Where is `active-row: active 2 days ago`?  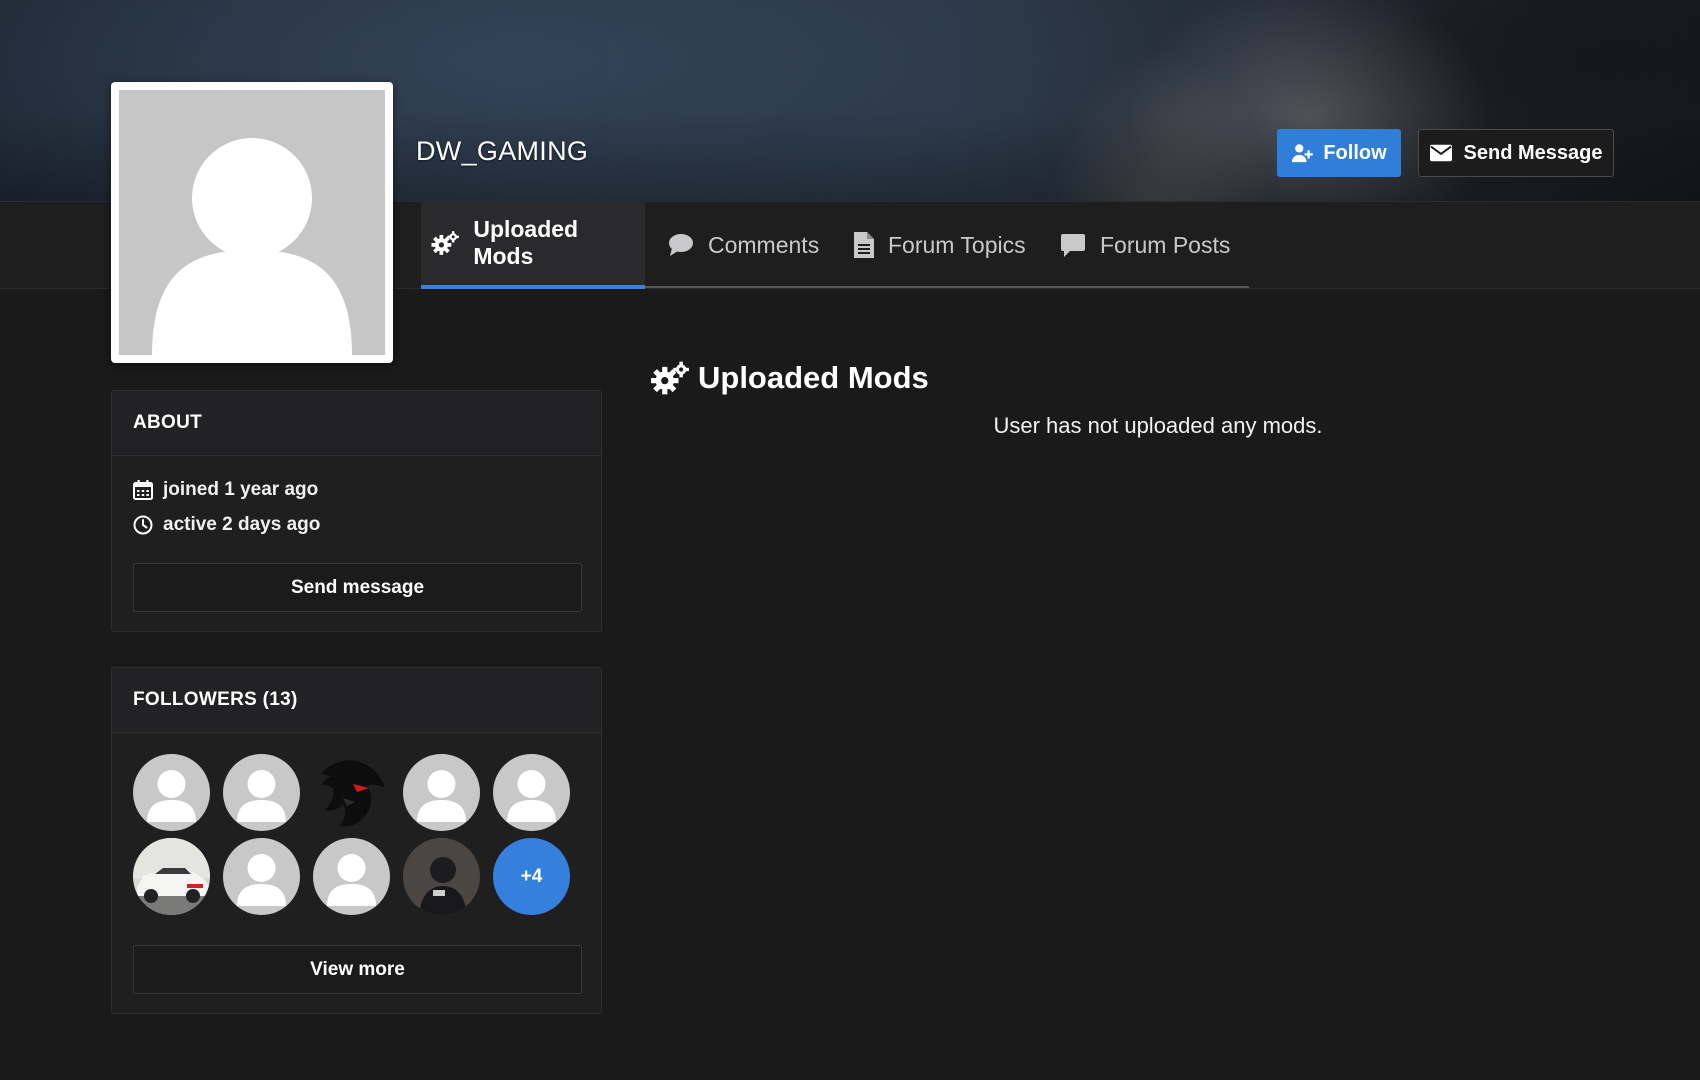
active-row: active 2 days ago is located at coordinates (226, 525).